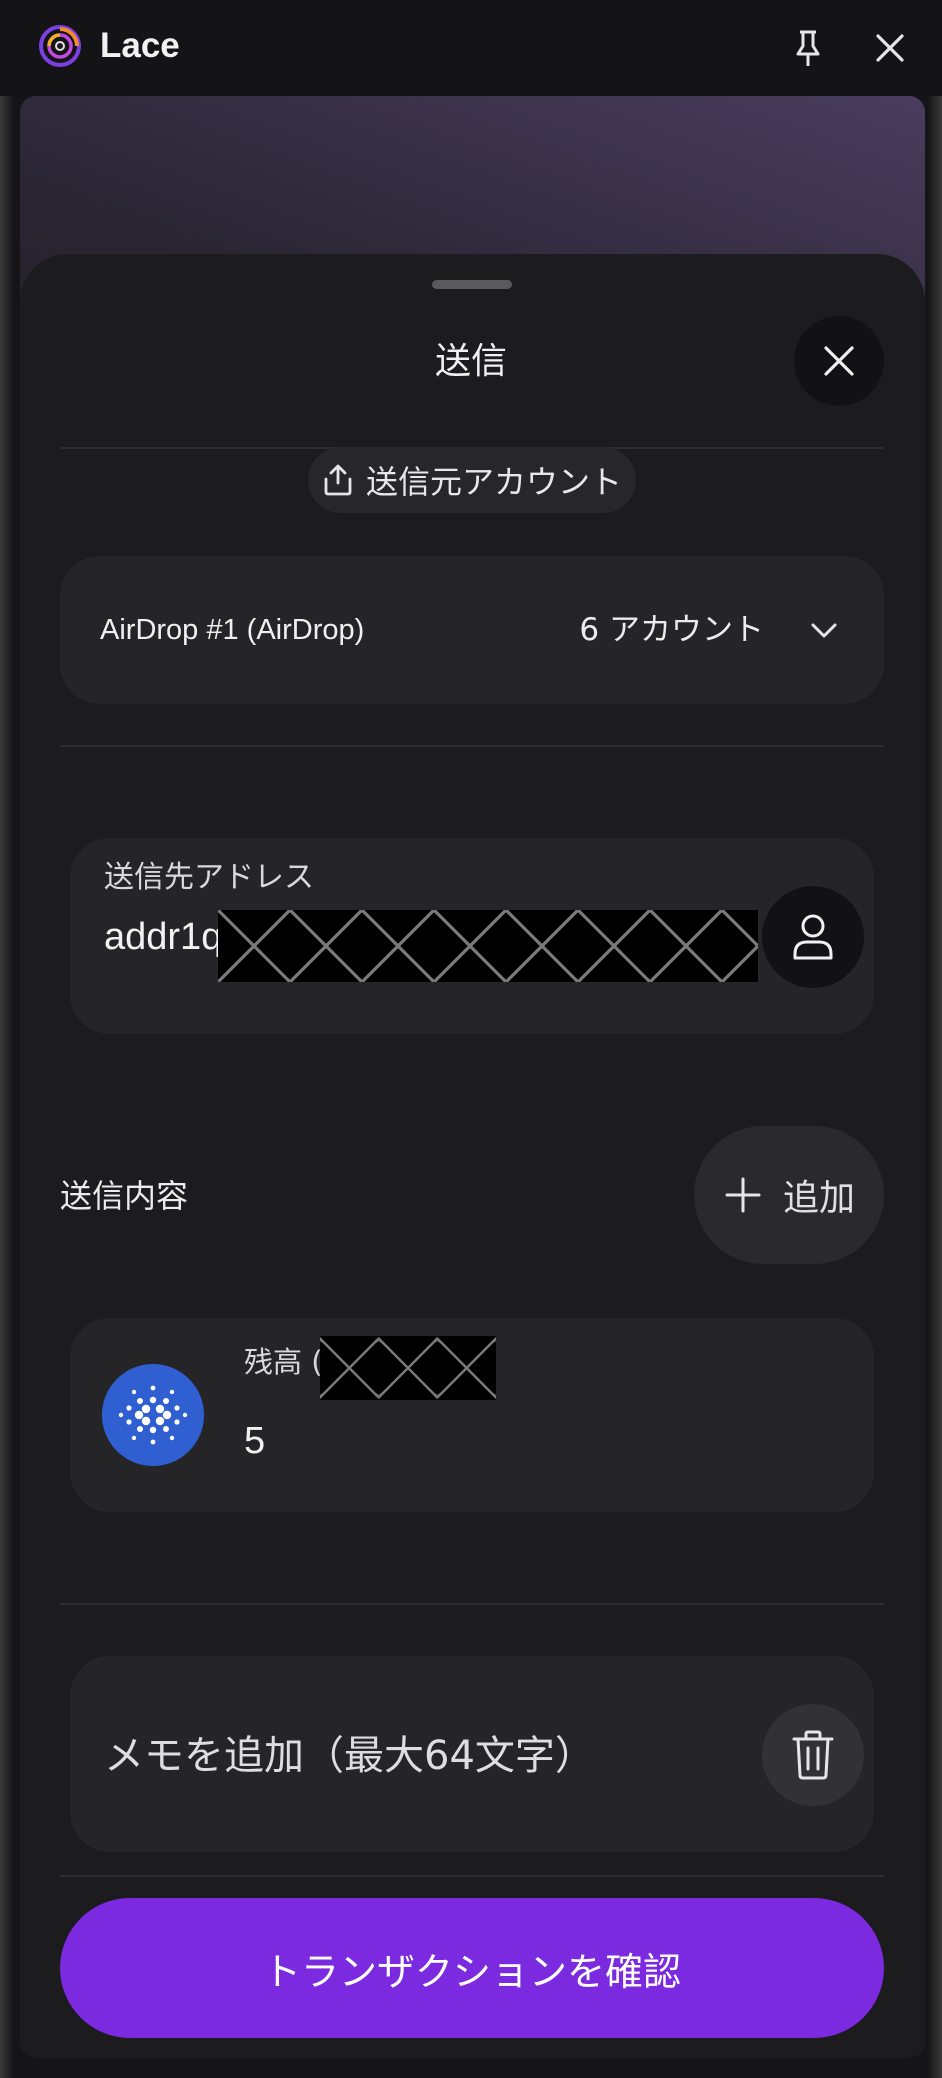 The width and height of the screenshot is (942, 2078). What do you see at coordinates (493, 482) in the screenshot?
I see `from-account-text: 送信元アカウント` at bounding box center [493, 482].